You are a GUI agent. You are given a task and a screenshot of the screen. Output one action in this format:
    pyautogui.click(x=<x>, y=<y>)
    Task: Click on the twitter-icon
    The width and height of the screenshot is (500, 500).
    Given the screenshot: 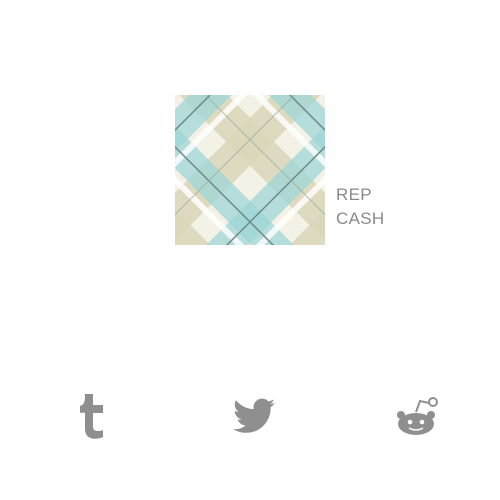 What is the action you would take?
    pyautogui.click(x=254, y=415)
    